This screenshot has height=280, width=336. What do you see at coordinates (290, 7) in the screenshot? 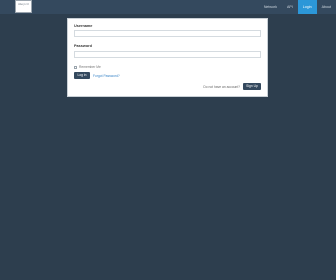
I see `nav-item-api: API` at bounding box center [290, 7].